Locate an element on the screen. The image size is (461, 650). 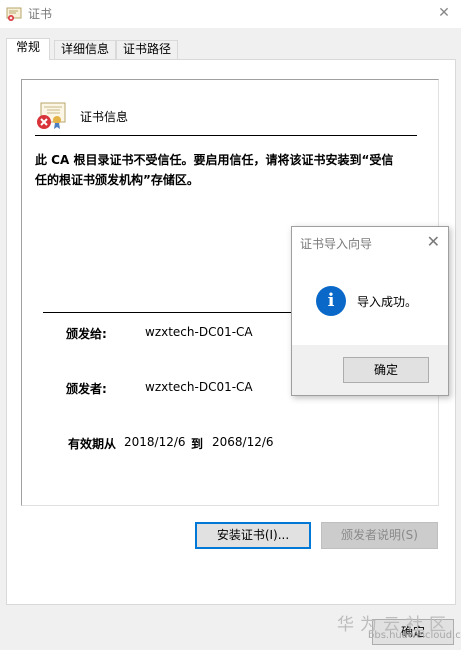
issued-to-label: 颁发给: is located at coordinates (86, 334).